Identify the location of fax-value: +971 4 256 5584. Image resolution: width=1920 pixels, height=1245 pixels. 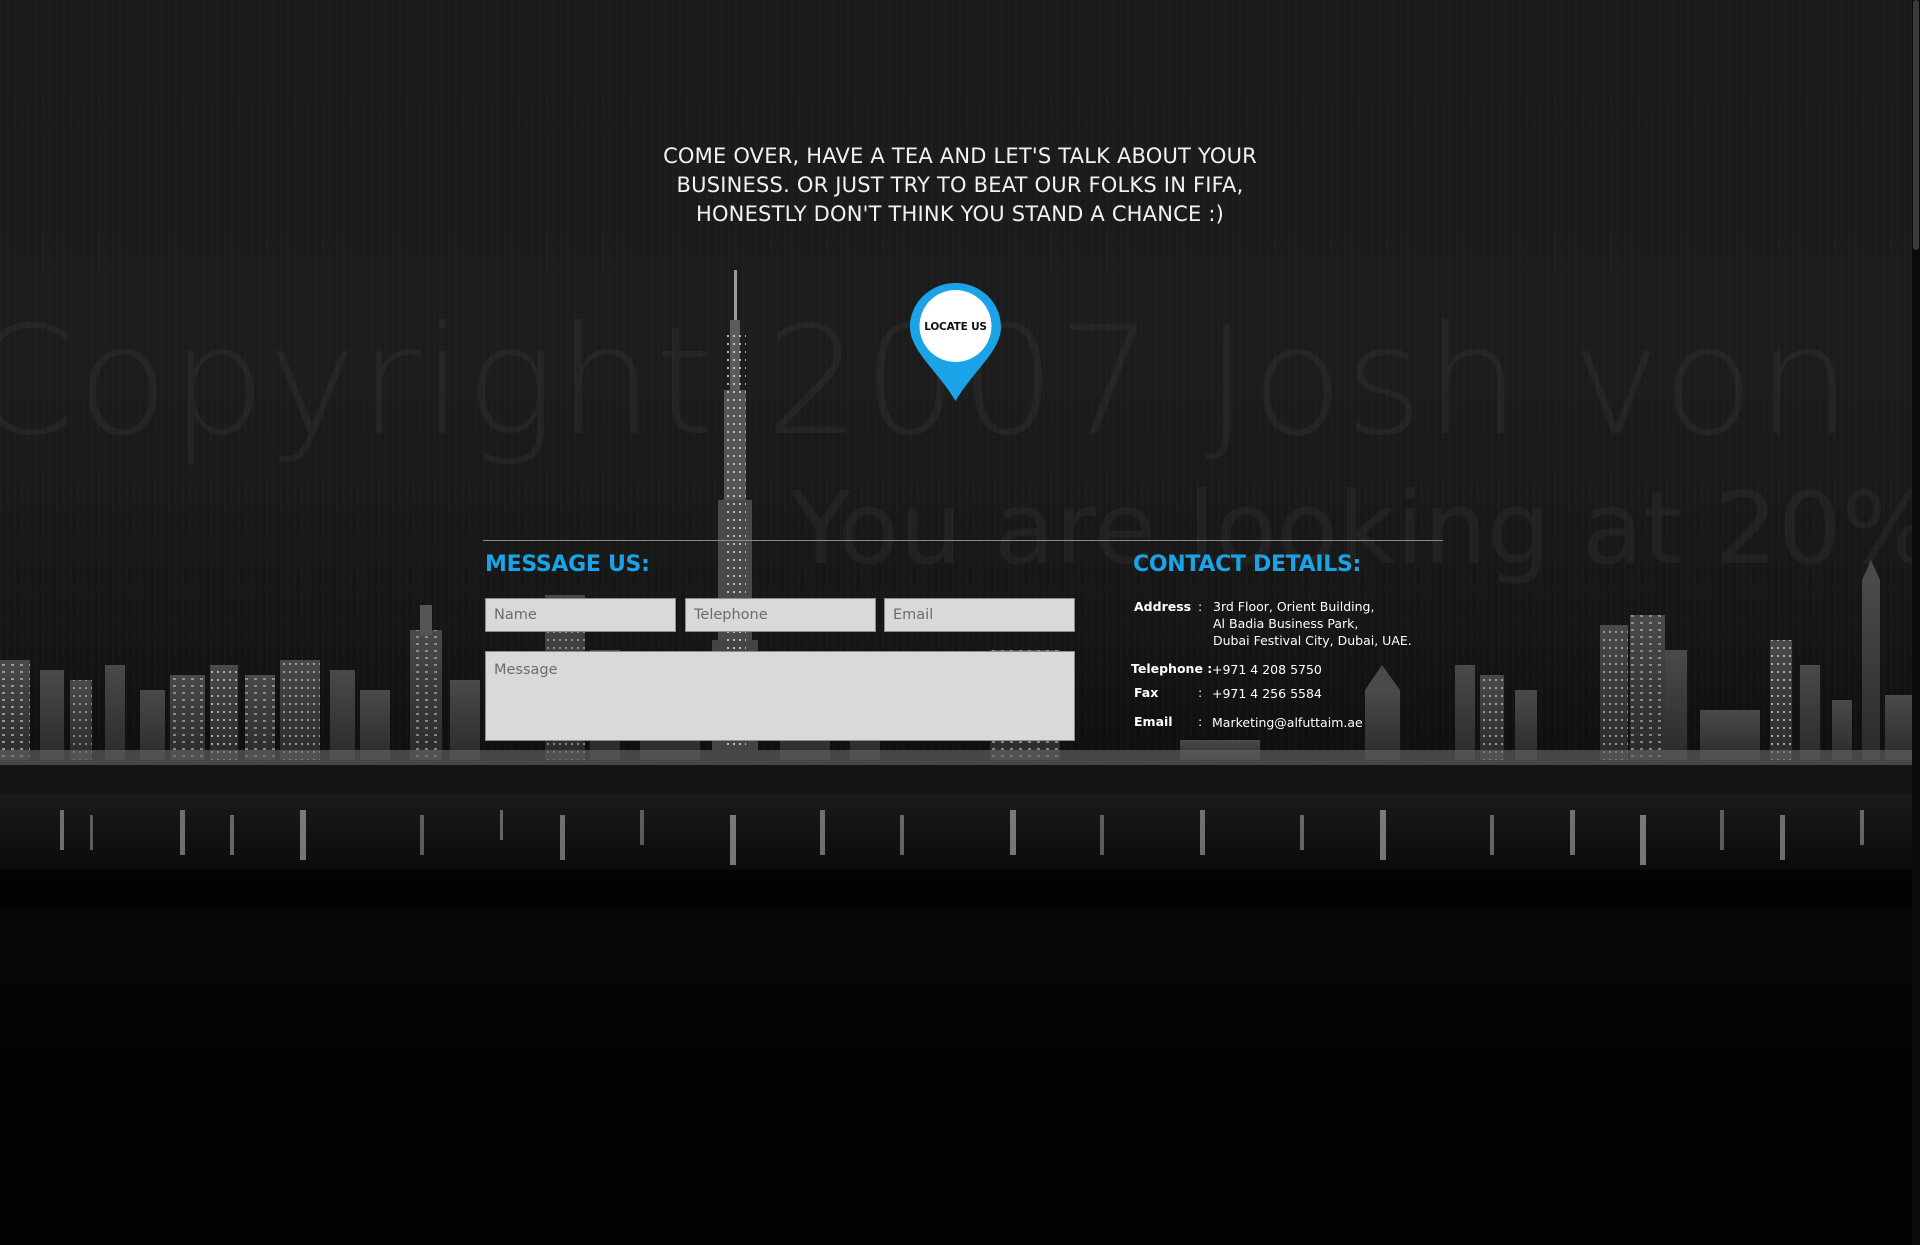
(1267, 693).